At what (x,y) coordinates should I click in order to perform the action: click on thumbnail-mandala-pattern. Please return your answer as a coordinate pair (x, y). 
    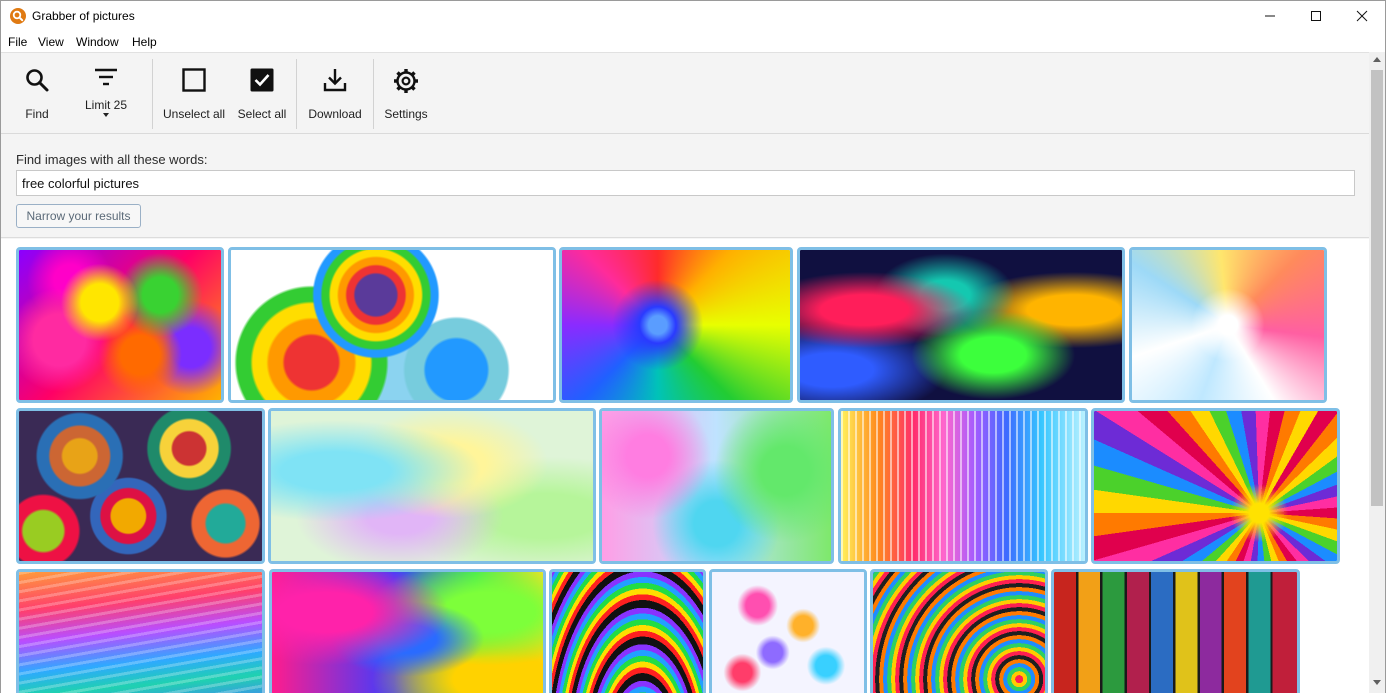
    Looking at the image, I should click on (140, 486).